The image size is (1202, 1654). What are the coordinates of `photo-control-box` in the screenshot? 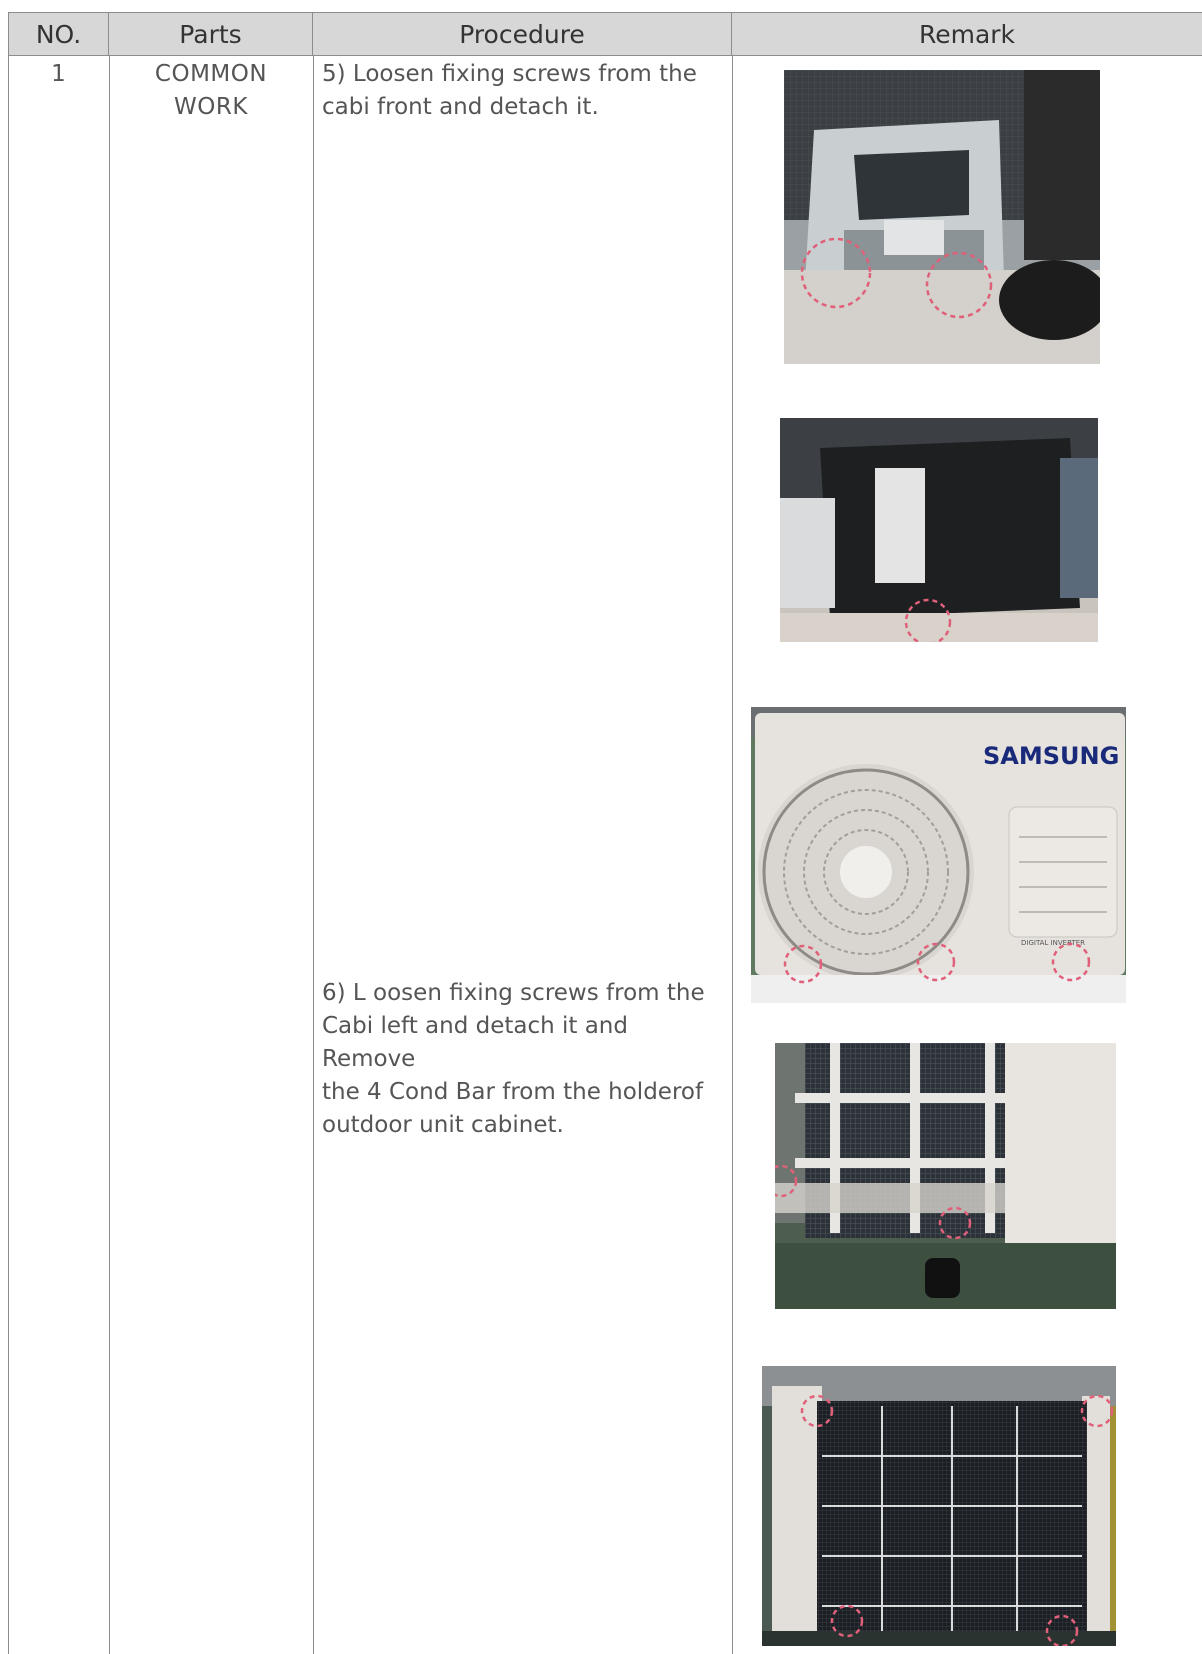 It's located at (939, 530).